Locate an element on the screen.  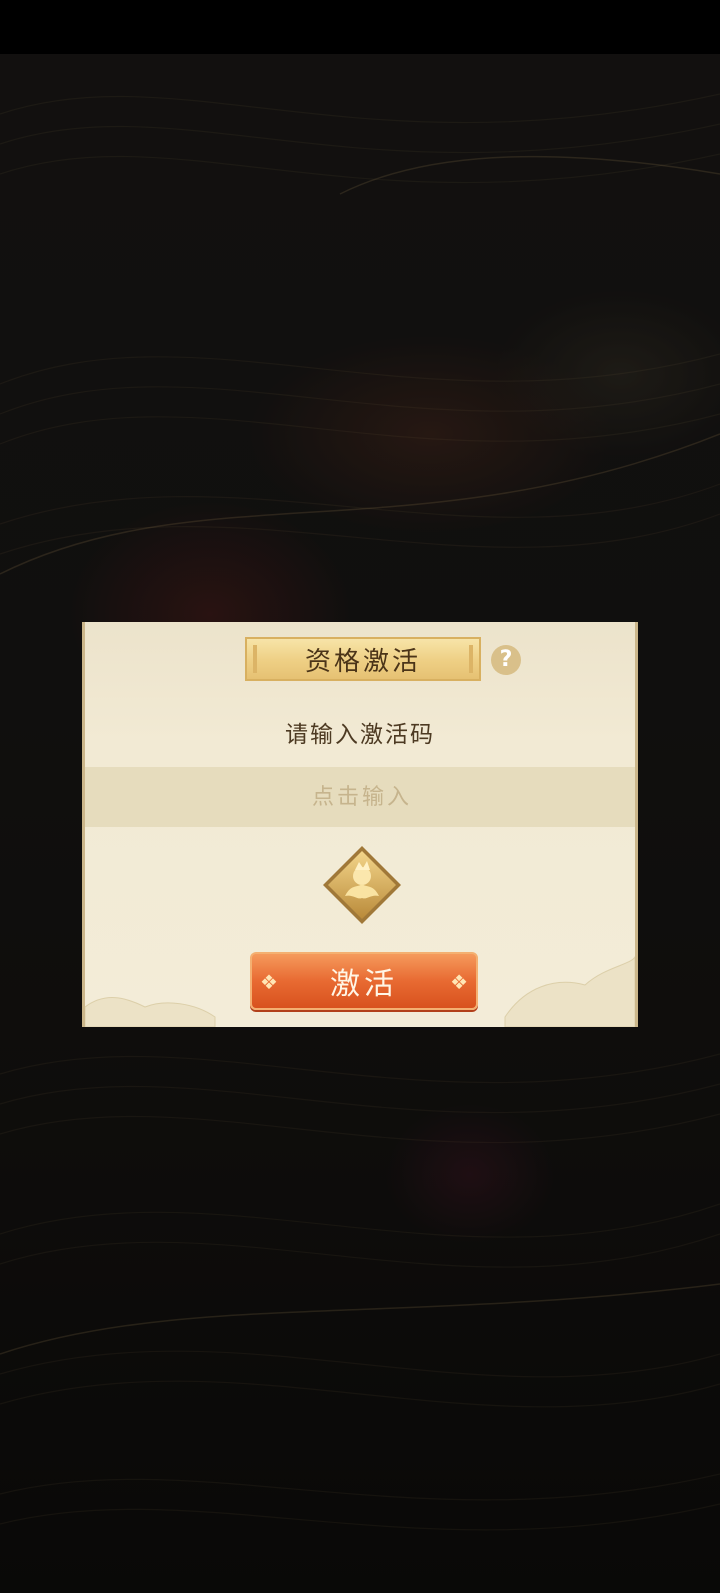
activation-code-input is located at coordinates (360, 797).